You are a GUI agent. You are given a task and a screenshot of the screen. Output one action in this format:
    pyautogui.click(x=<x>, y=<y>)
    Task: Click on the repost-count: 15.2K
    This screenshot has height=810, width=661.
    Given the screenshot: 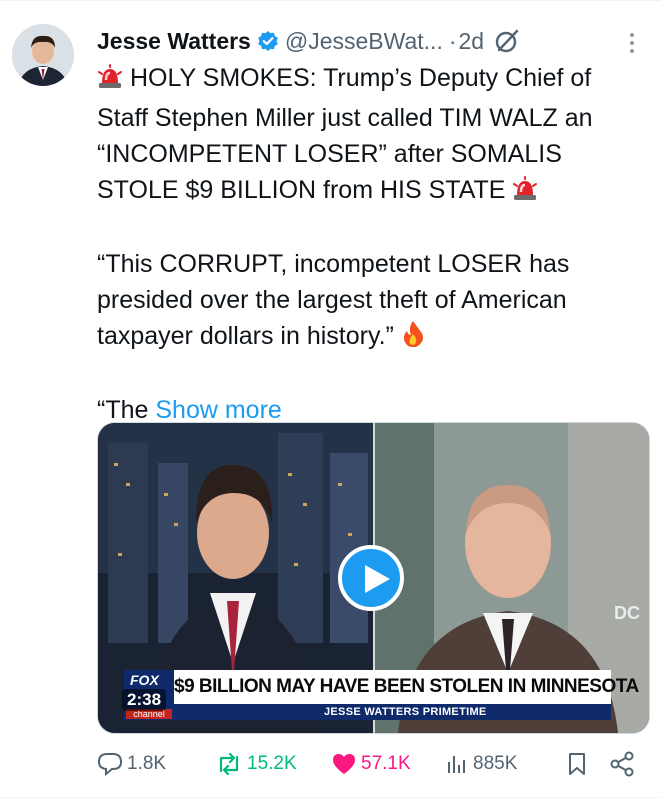 What is the action you would take?
    pyautogui.click(x=272, y=763)
    